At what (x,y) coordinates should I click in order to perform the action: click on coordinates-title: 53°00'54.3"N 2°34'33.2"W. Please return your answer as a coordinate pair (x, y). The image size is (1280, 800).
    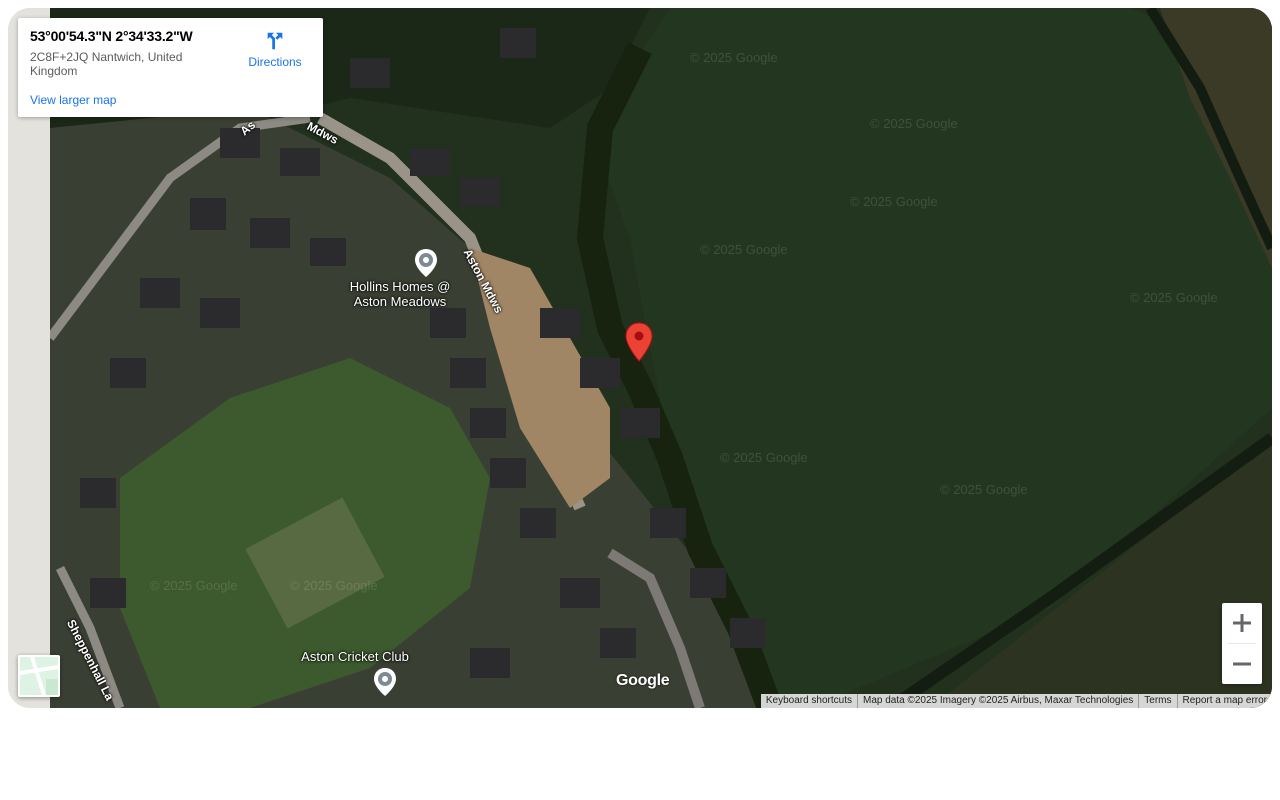
    Looking at the image, I should click on (111, 36).